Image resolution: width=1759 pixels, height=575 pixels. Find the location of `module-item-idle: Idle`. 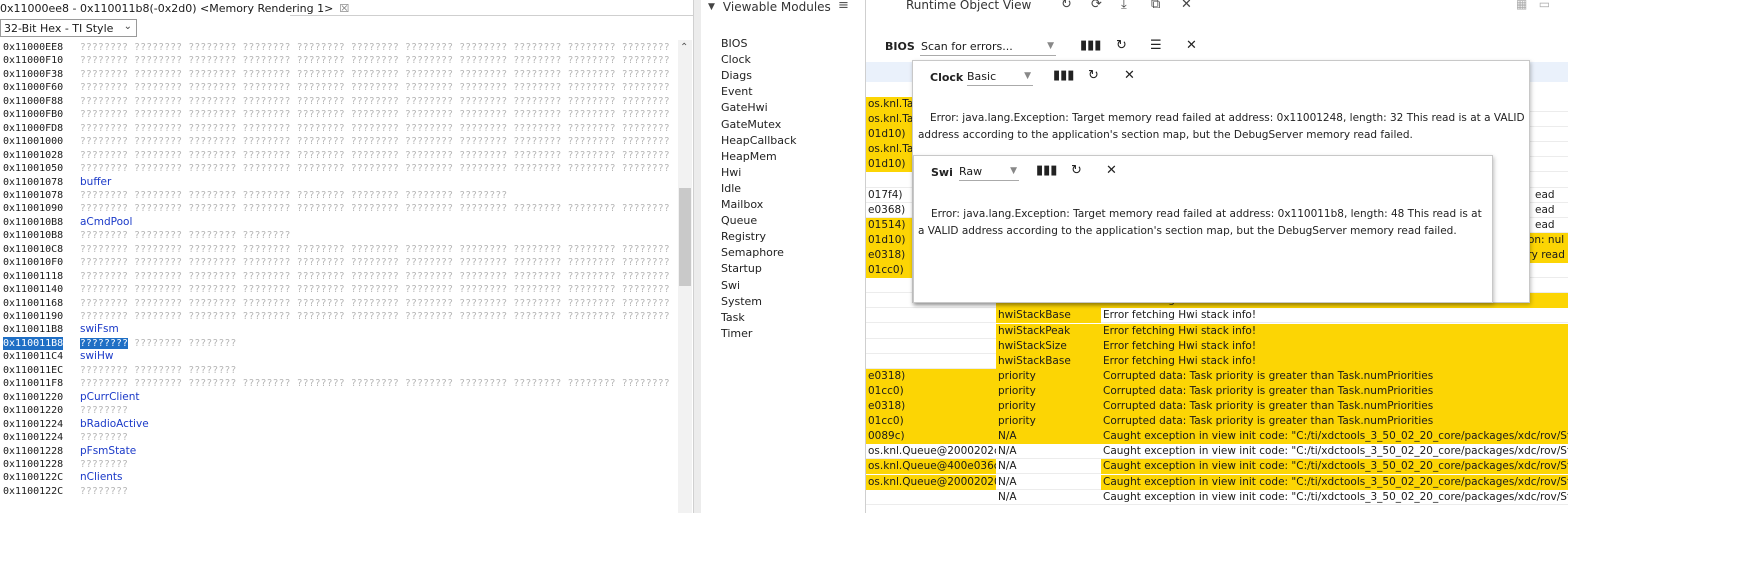

module-item-idle: Idle is located at coordinates (731, 189).